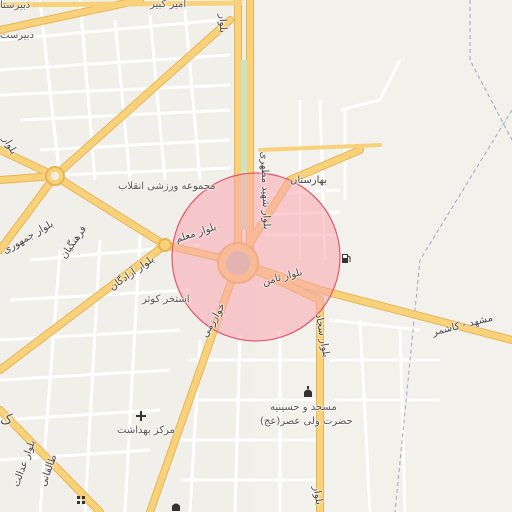 The width and height of the screenshot is (512, 512). I want to click on highlight-radius, so click(256, 257).